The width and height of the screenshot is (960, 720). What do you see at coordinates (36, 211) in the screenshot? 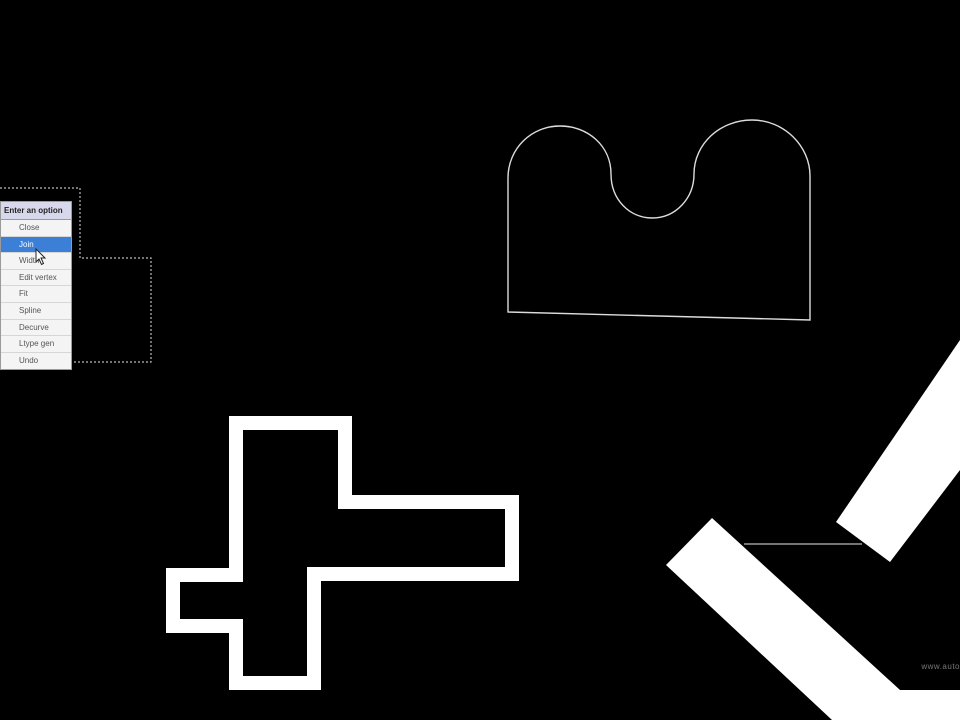
I see `menu-title: Enter an option` at bounding box center [36, 211].